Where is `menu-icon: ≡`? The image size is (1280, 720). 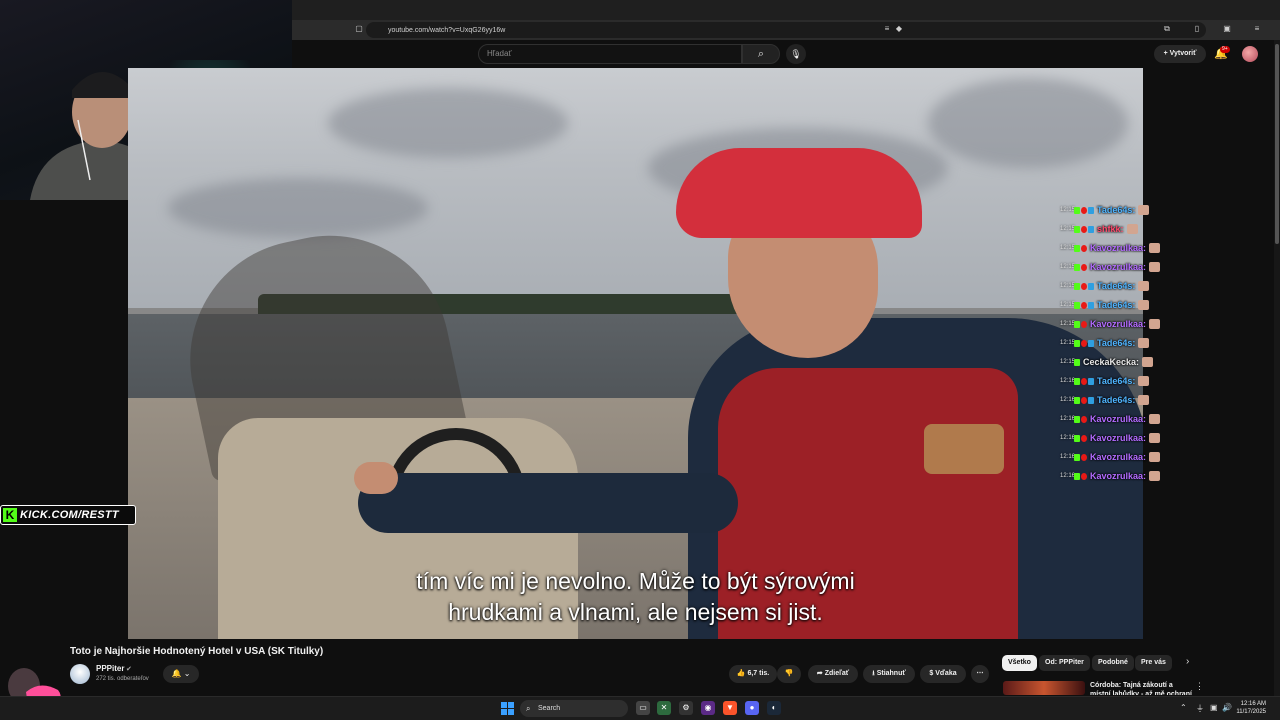 menu-icon: ≡ is located at coordinates (1257, 29).